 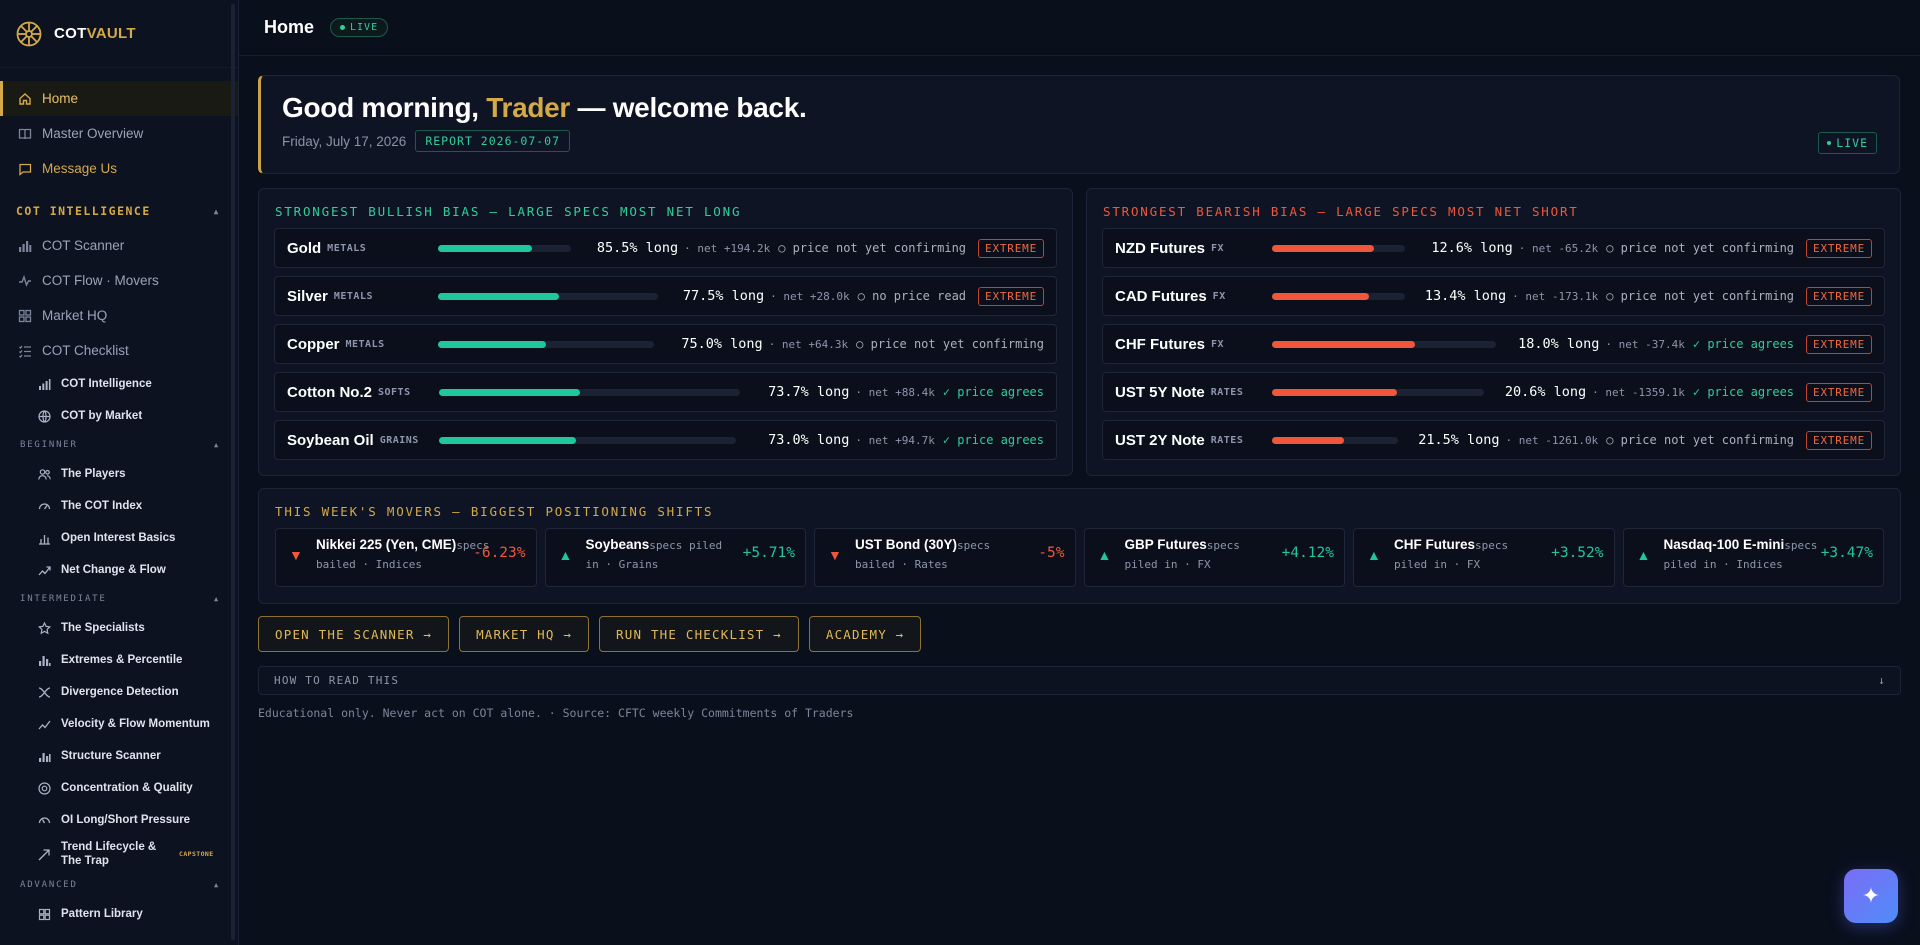 I want to click on run-checklist-button: RUN THE CHECKLIST →, so click(x=699, y=634).